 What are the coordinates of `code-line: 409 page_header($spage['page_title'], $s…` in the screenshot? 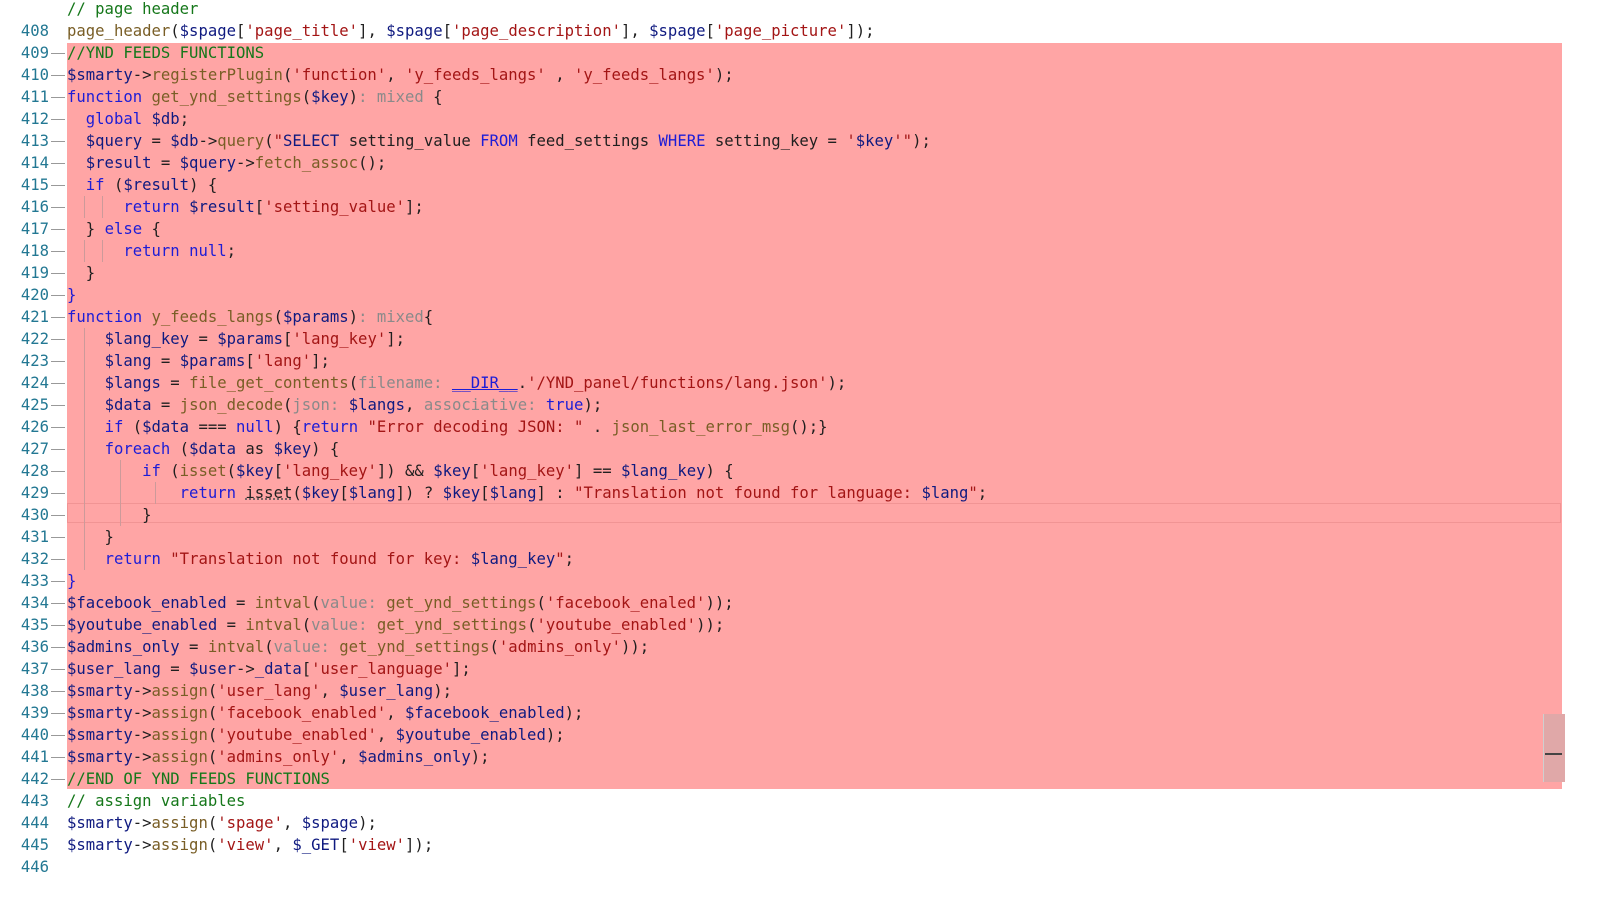 It's located at (780, 41).